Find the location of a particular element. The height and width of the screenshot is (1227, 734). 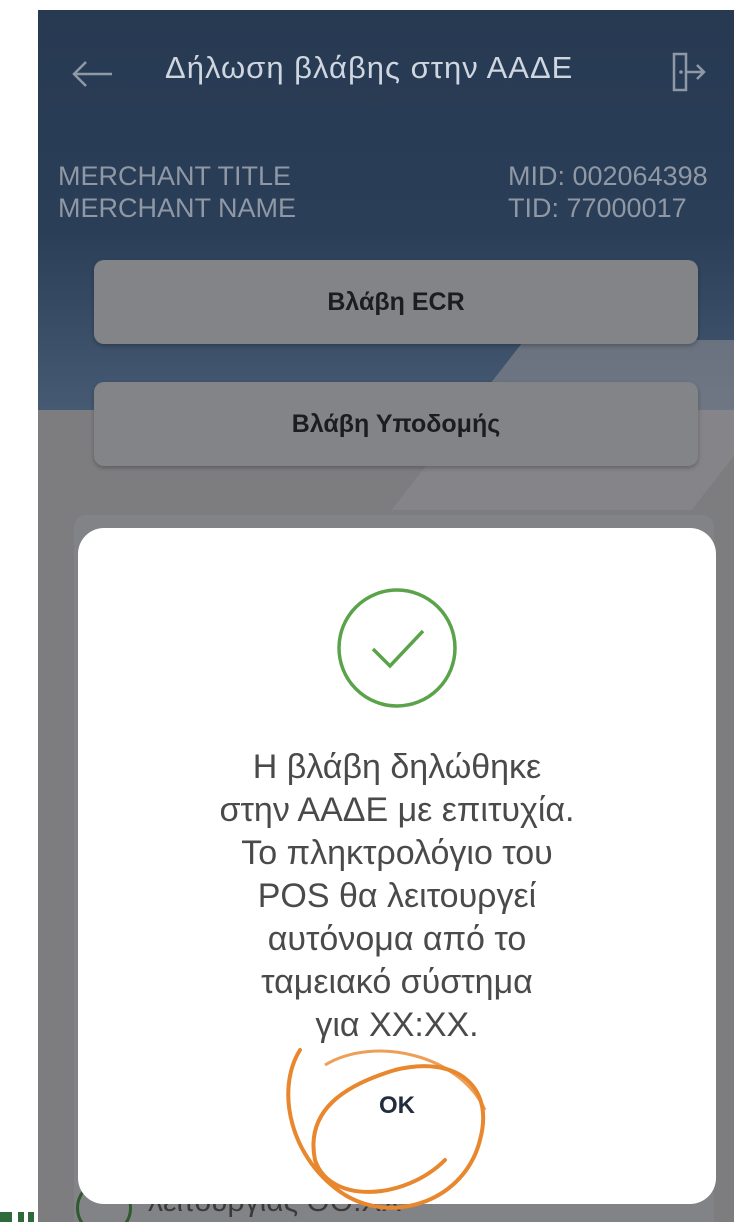

merchant-title: MERCHANT TITLE is located at coordinates (175, 176).